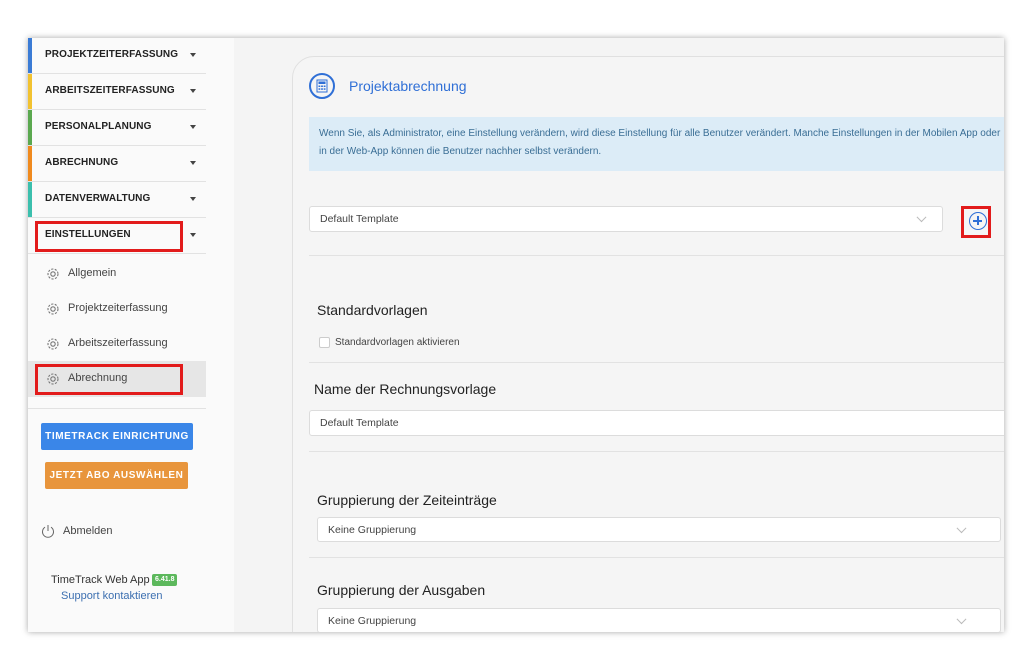 This screenshot has width=1030, height=668. I want to click on nav-arbeitszeiterfassung: ARBEITSZEITERFASSUNG, so click(117, 92).